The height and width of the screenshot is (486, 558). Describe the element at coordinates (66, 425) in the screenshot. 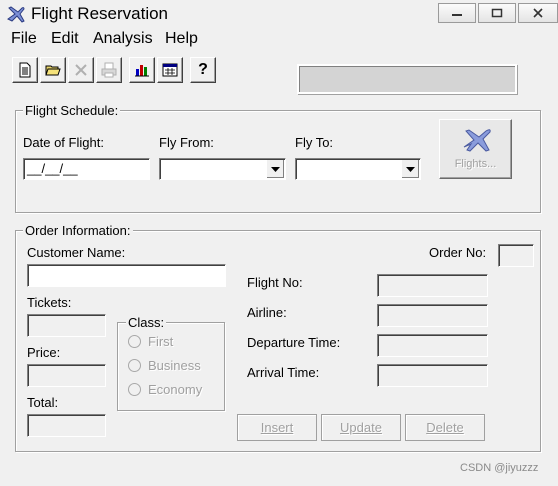

I see `total-field` at that location.